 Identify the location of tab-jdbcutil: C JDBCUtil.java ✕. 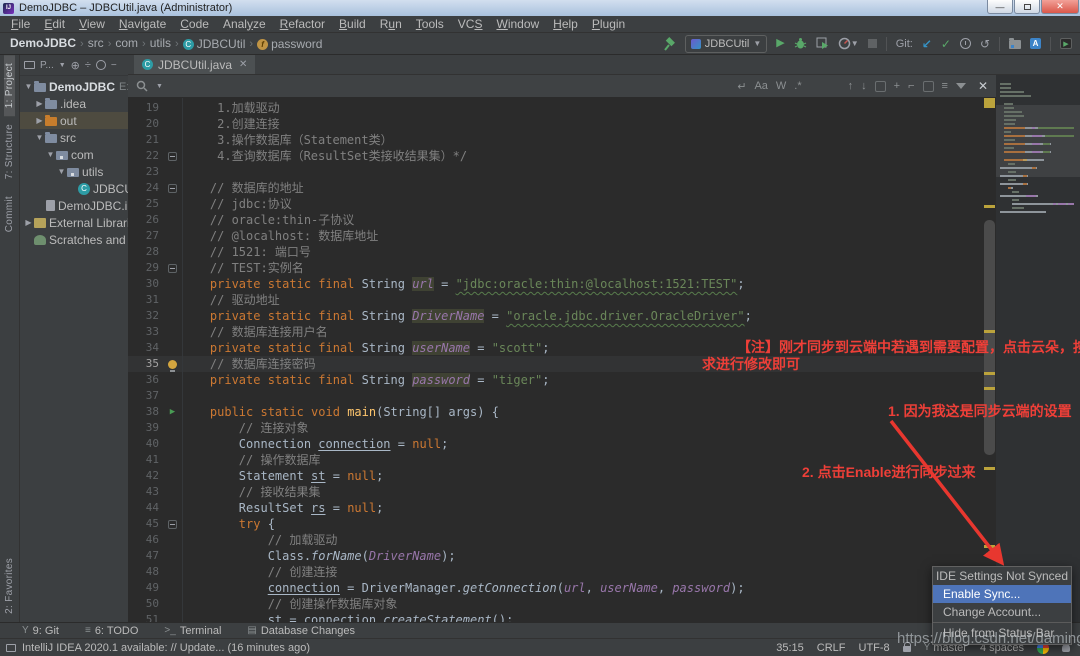
(195, 64).